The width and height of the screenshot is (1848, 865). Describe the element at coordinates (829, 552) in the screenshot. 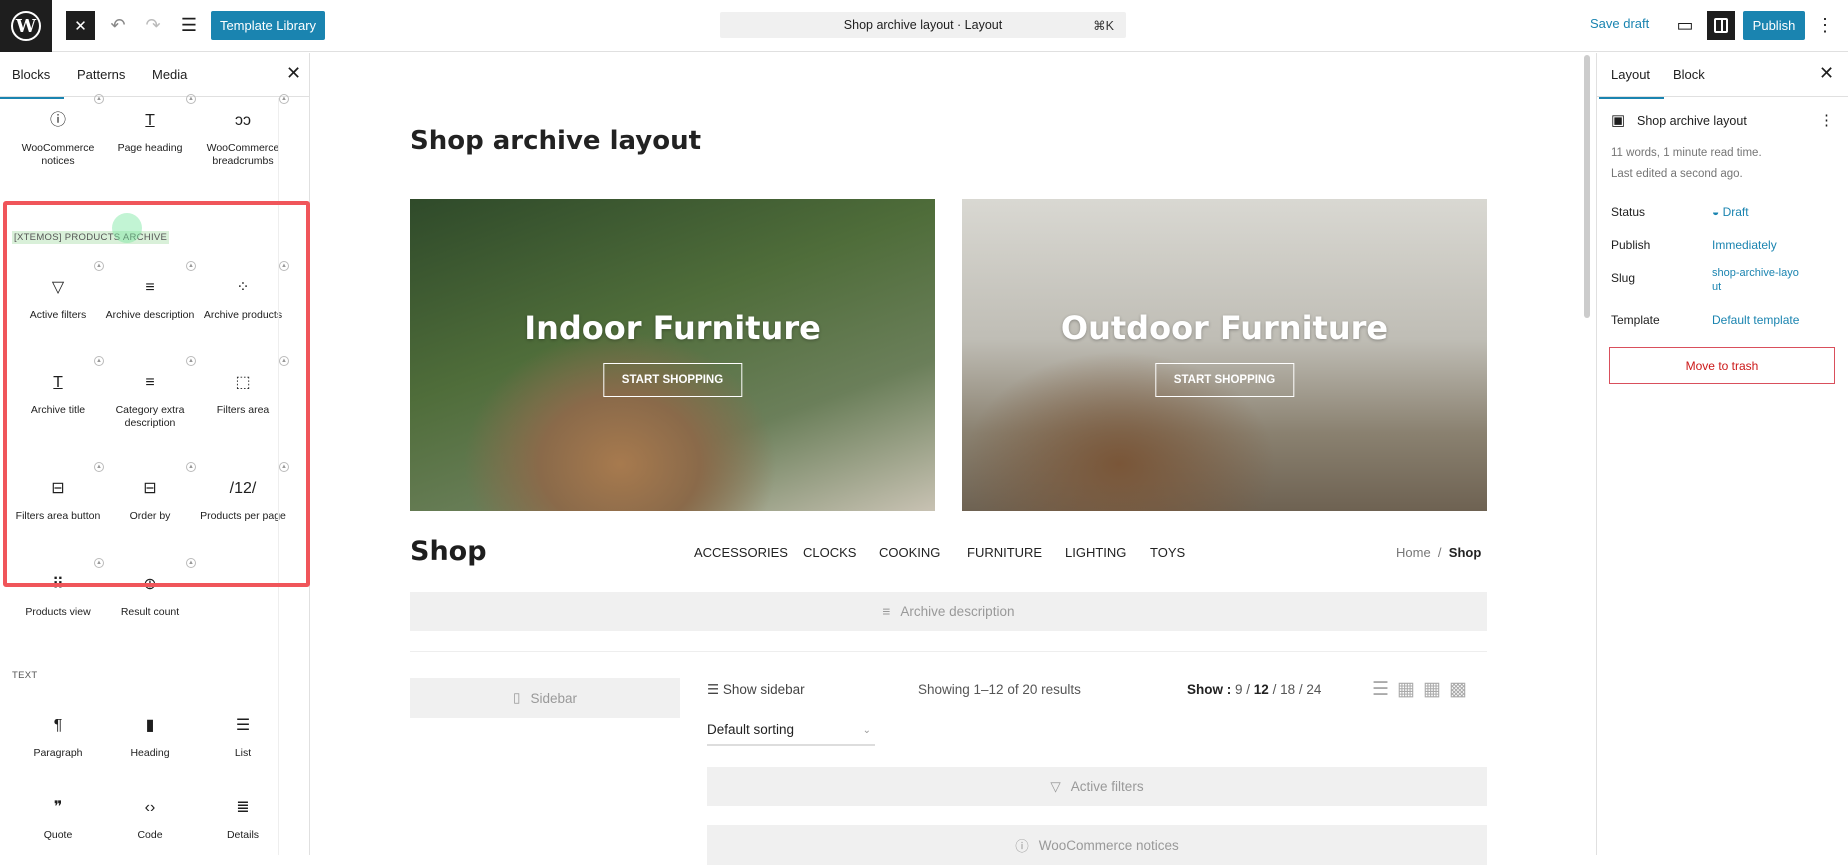

I see `category-link: CLOCKS` at that location.